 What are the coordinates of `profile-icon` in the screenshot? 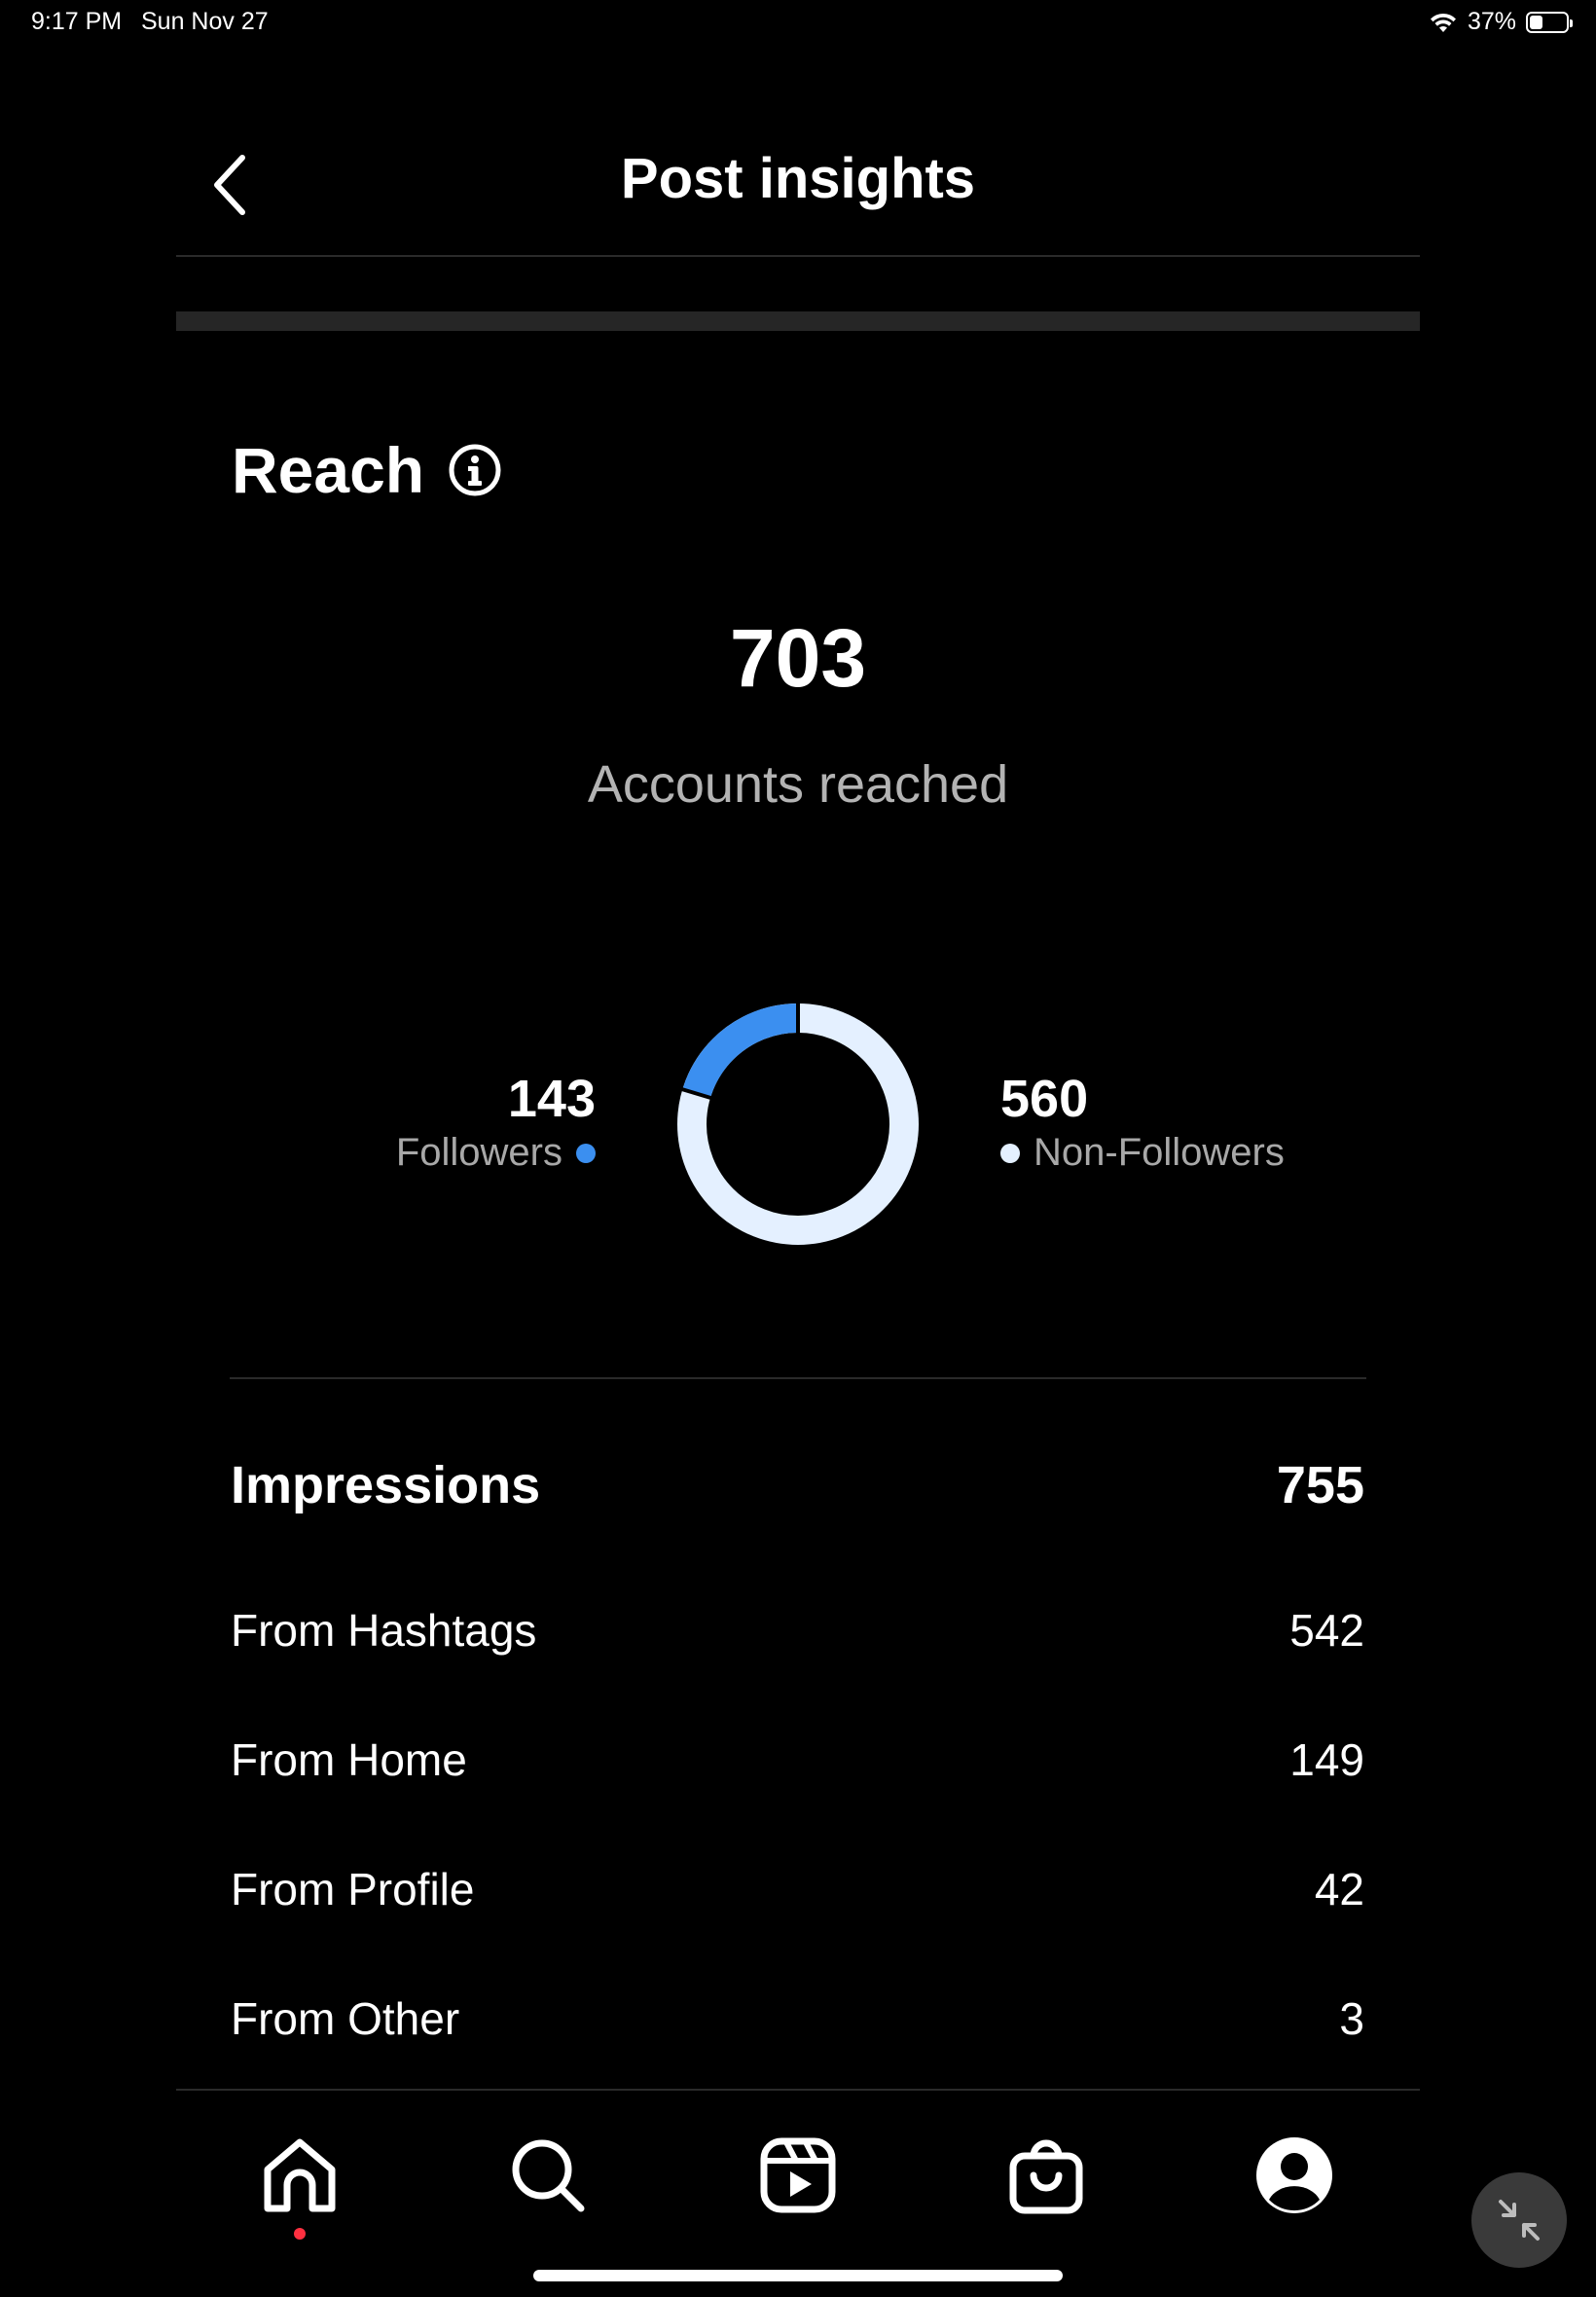 It's located at (1294, 2175).